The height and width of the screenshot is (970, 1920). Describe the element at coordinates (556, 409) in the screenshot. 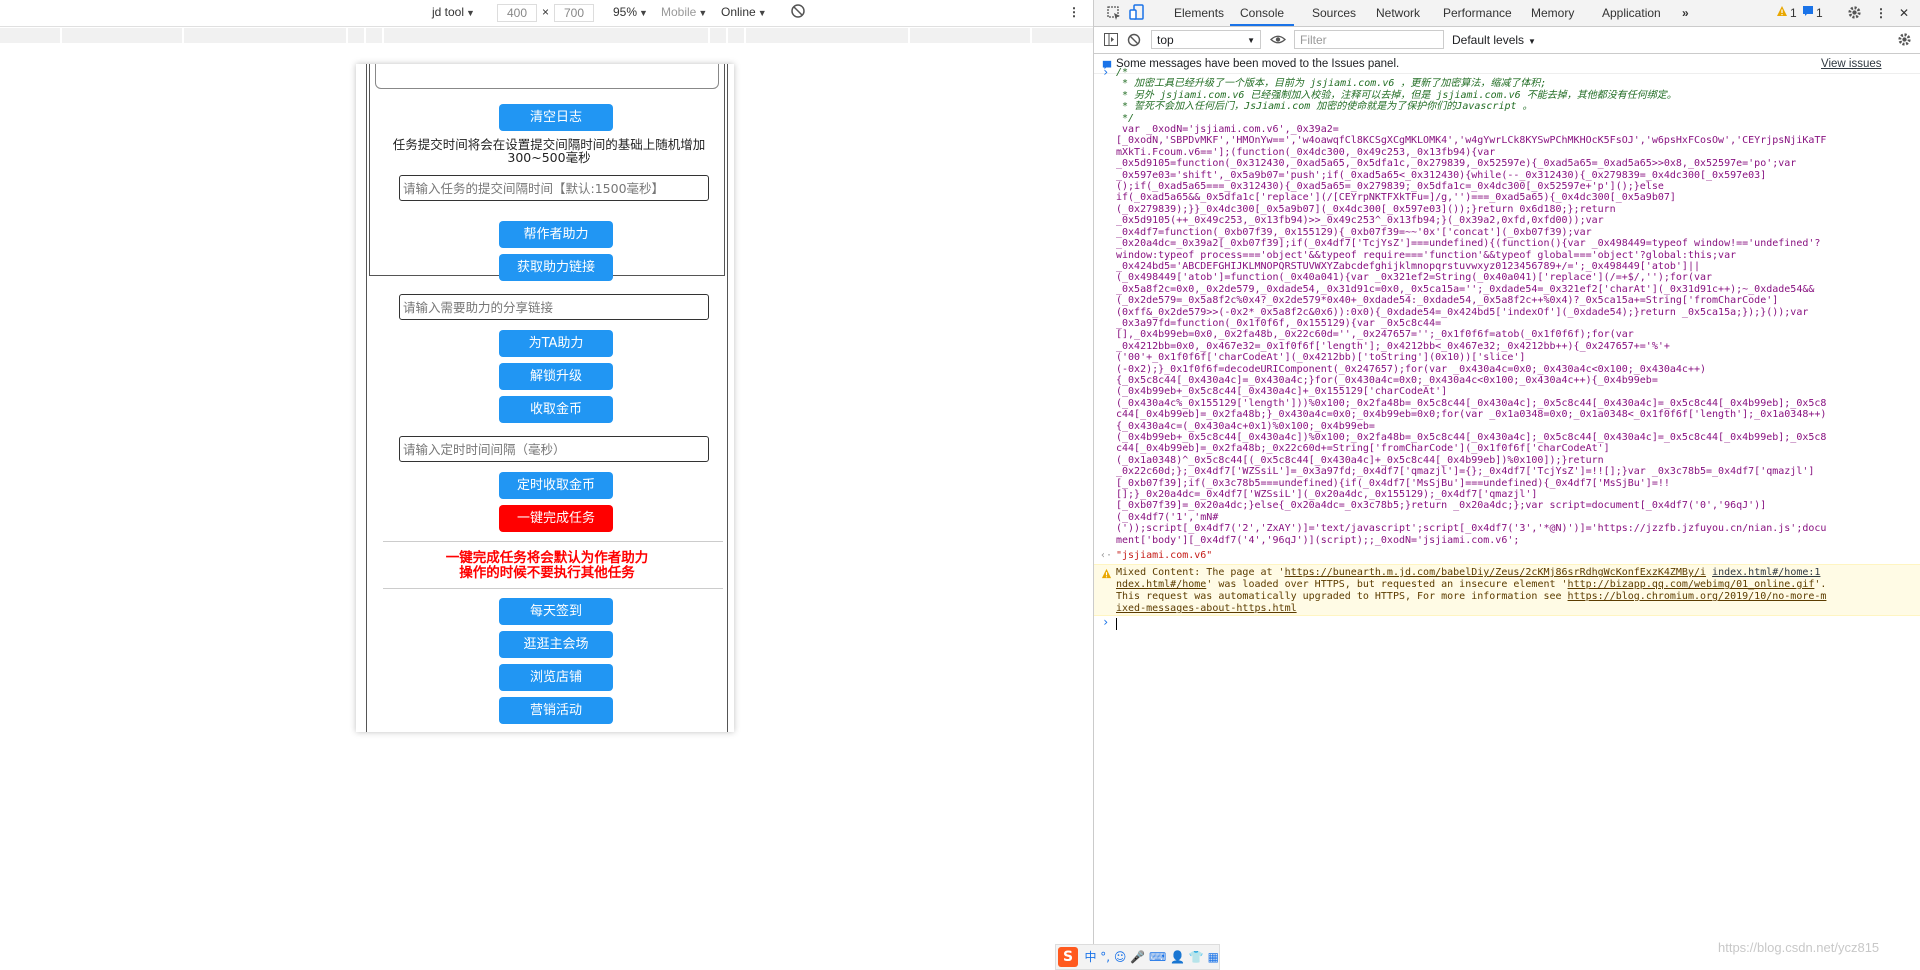

I see `collect-gold-button: 收取金币` at that location.